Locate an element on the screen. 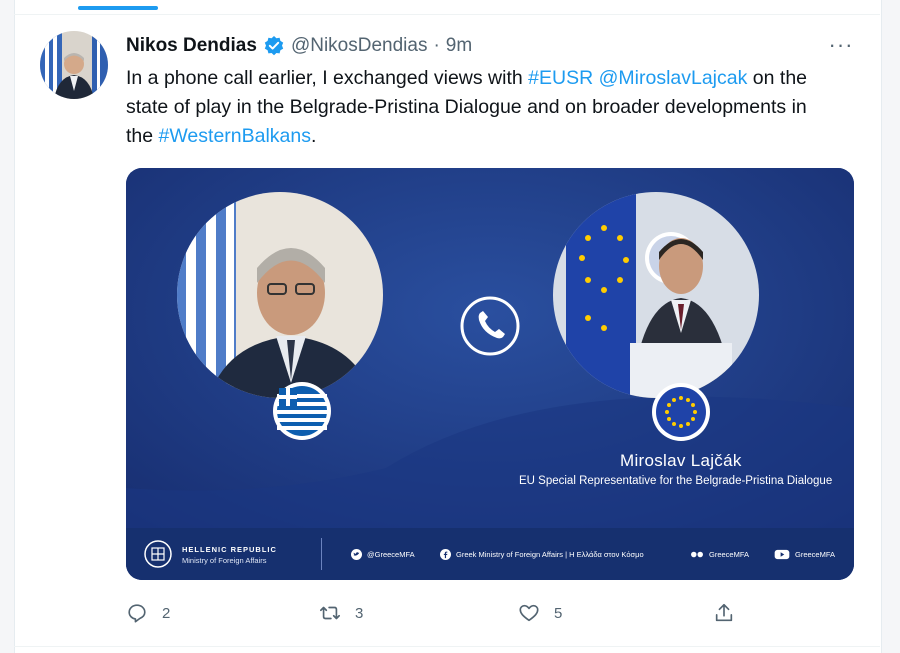  share-icon is located at coordinates (724, 612).